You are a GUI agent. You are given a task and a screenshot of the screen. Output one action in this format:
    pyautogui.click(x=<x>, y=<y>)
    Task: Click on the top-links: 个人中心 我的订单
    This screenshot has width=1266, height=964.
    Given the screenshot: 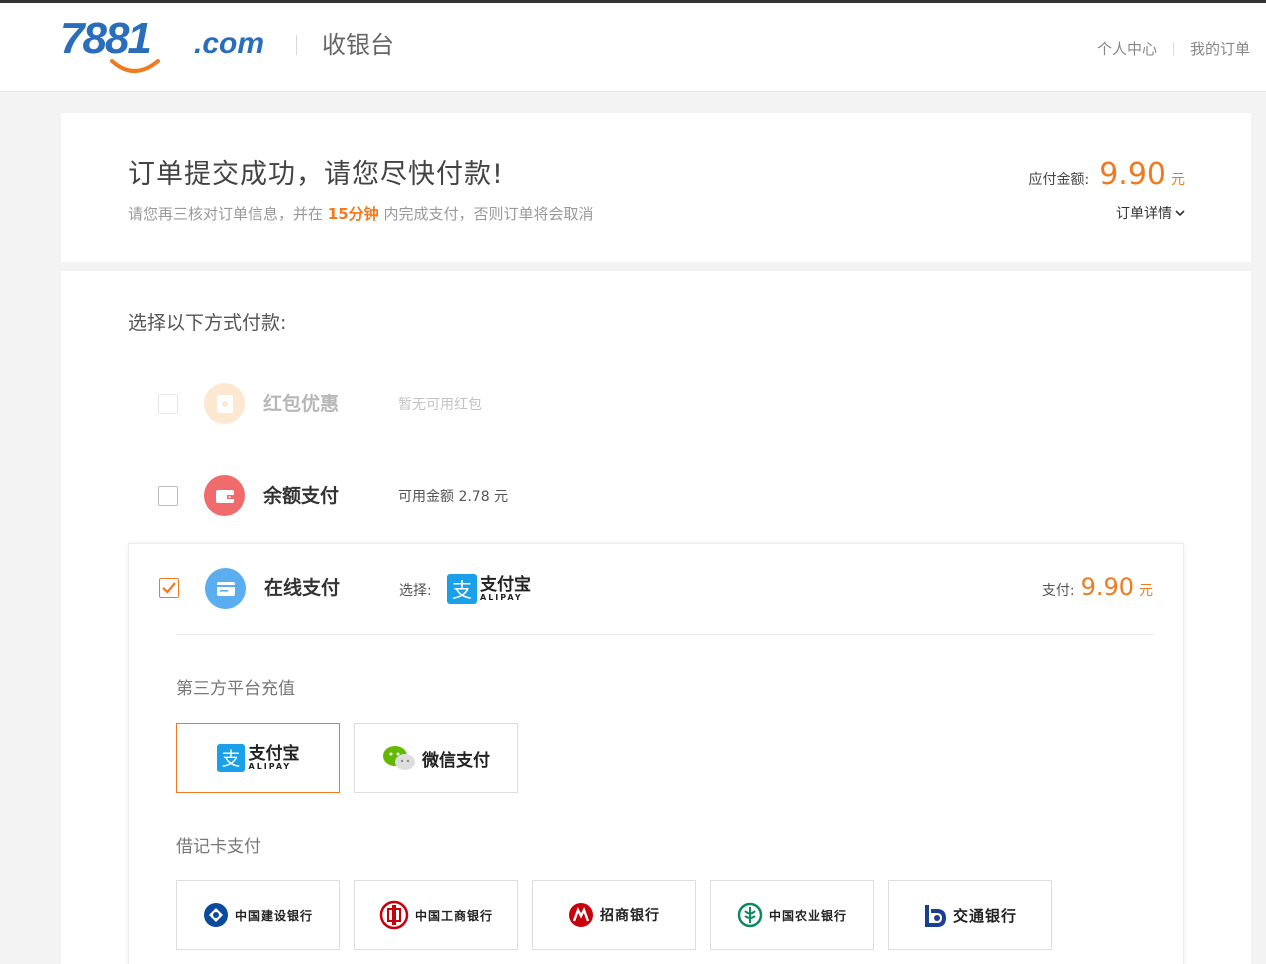 What is the action you would take?
    pyautogui.click(x=1173, y=48)
    